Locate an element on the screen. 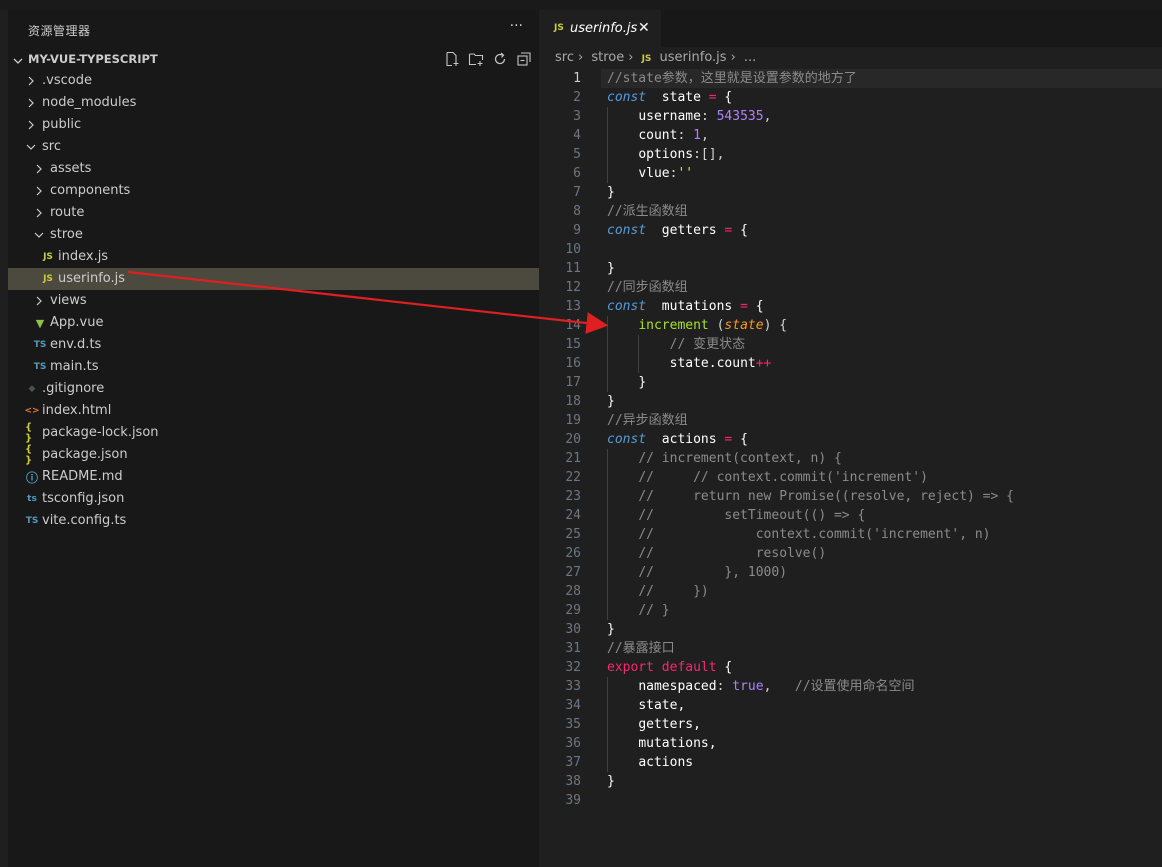 The image size is (1162, 867). code-token: // increment(context, n) { is located at coordinates (740, 458).